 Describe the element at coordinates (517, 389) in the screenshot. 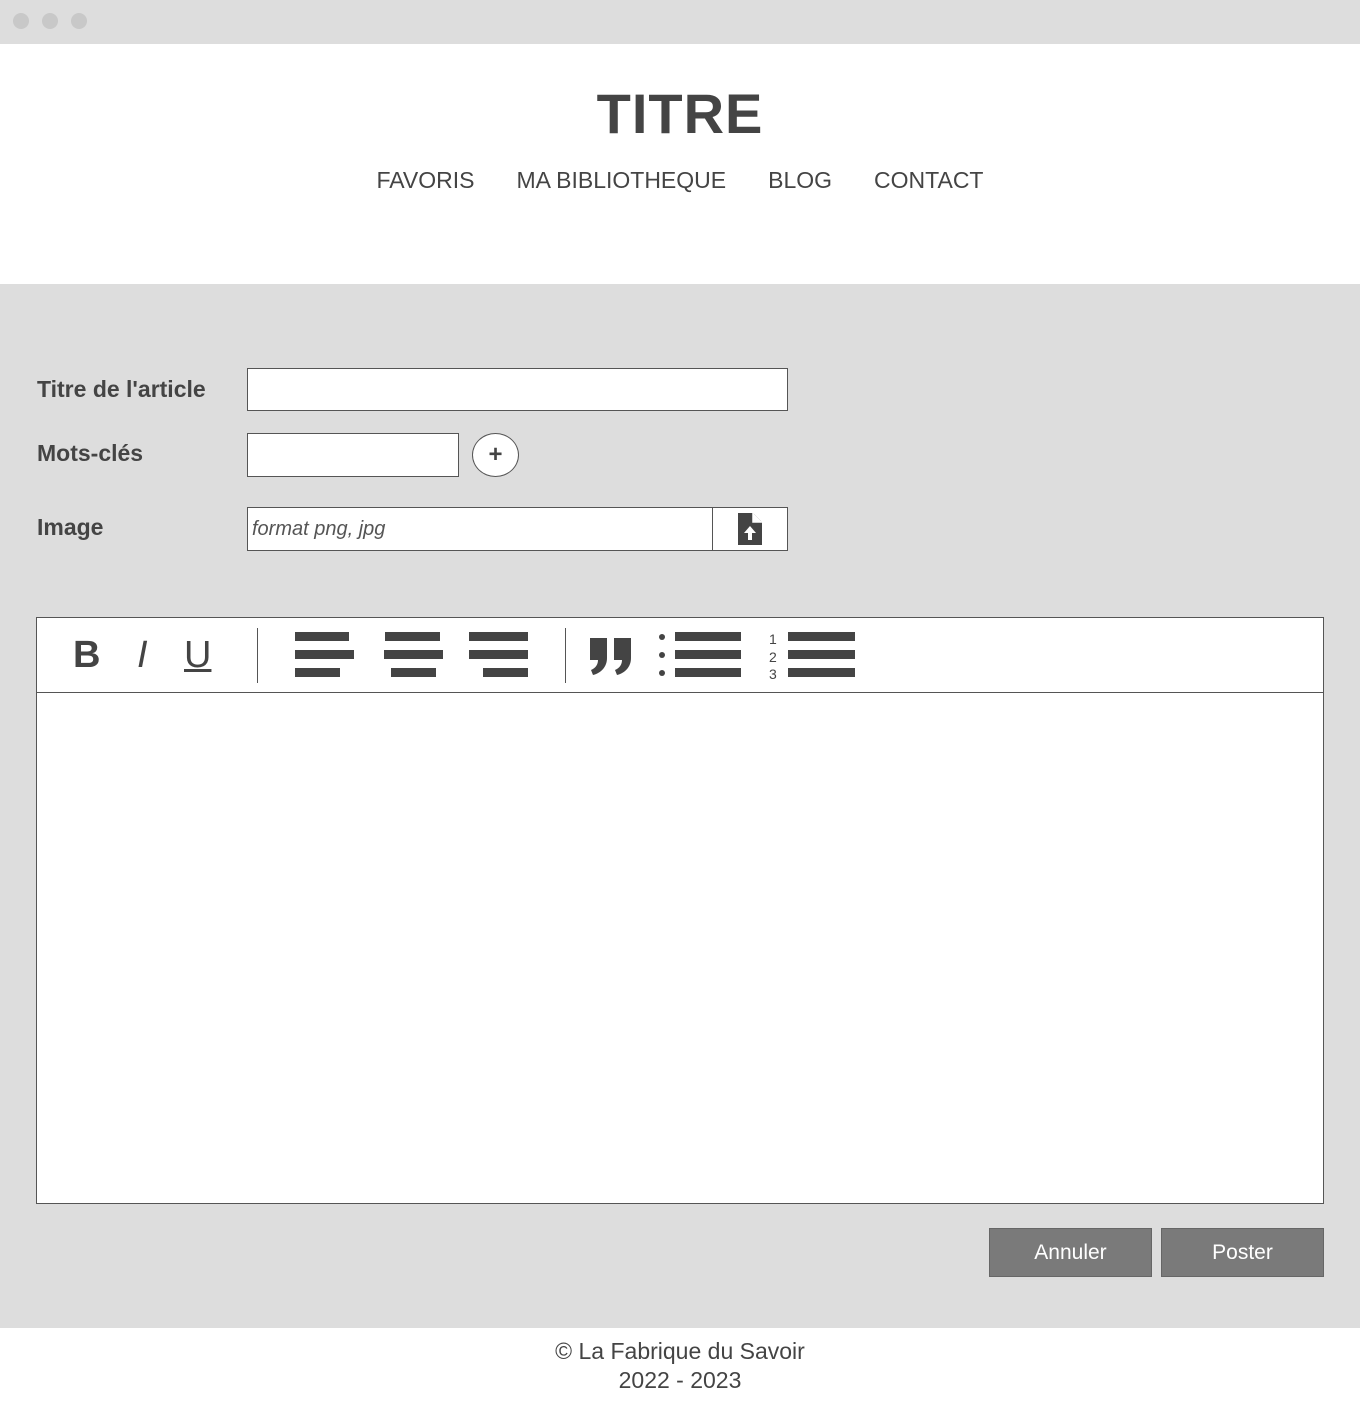

I see `article-title-input` at that location.